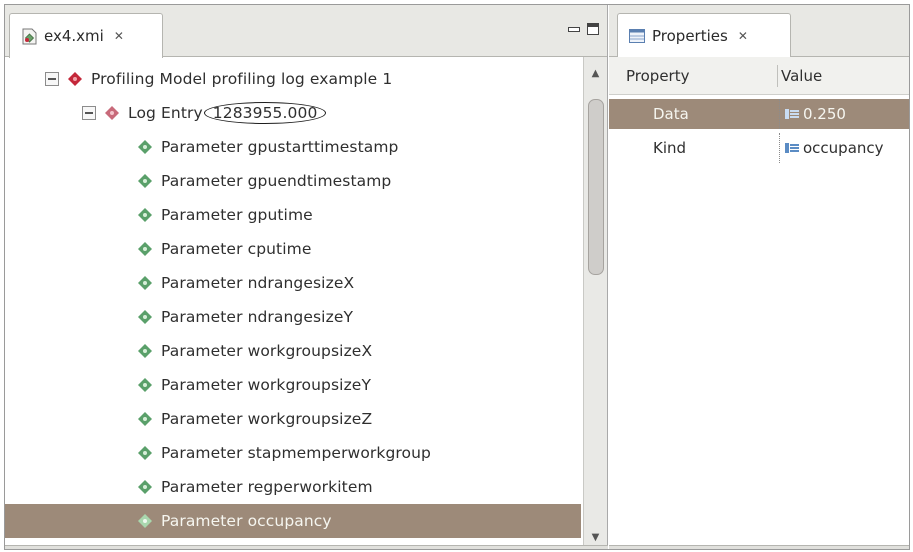 Image resolution: width=913 pixels, height=552 pixels. I want to click on tree-node-parameter: Parameter workgroupsizeY, so click(293, 385).